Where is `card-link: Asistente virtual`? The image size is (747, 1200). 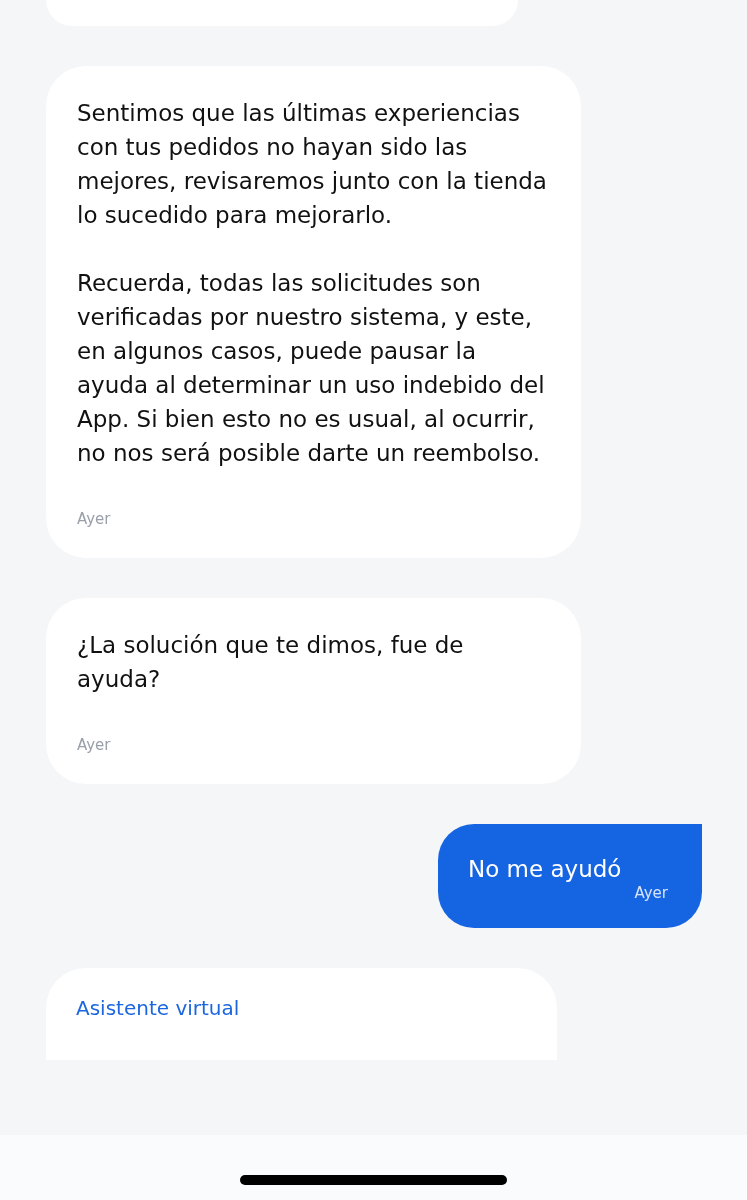 card-link: Asistente virtual is located at coordinates (158, 1008).